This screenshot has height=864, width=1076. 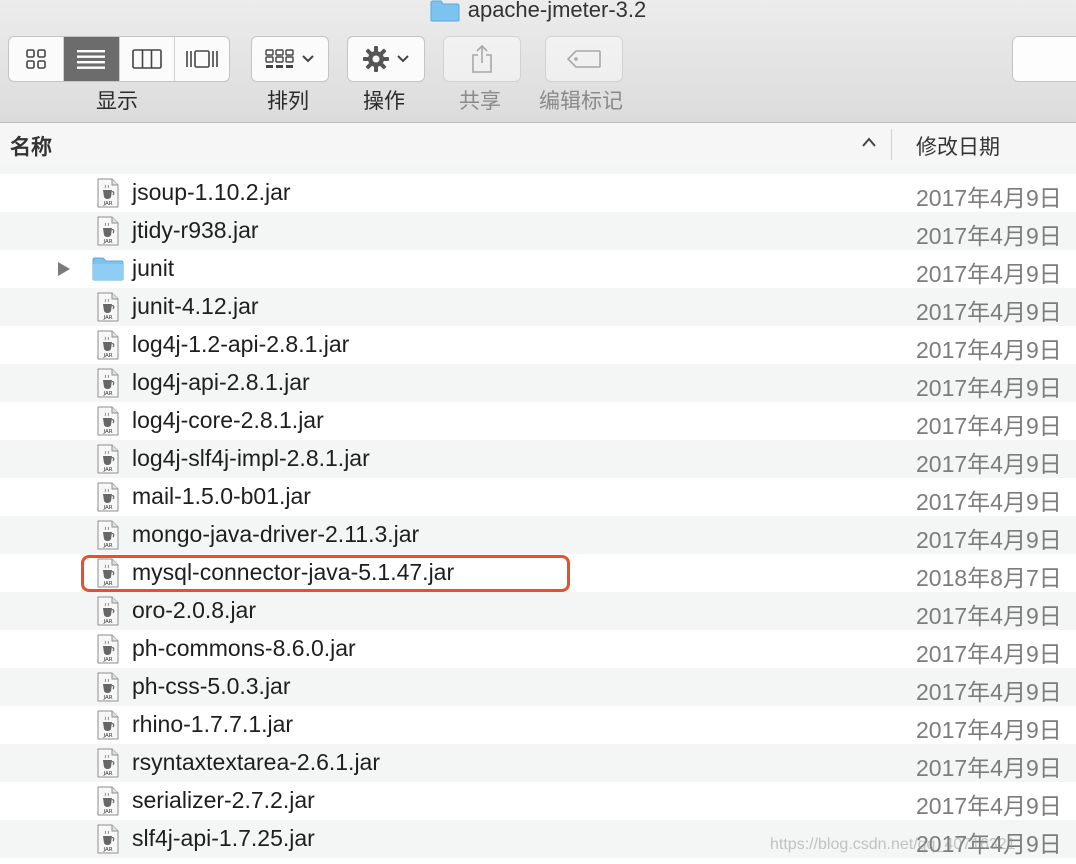 What do you see at coordinates (213, 724) in the screenshot?
I see `file-name: rhino-1.7.7.1.jar` at bounding box center [213, 724].